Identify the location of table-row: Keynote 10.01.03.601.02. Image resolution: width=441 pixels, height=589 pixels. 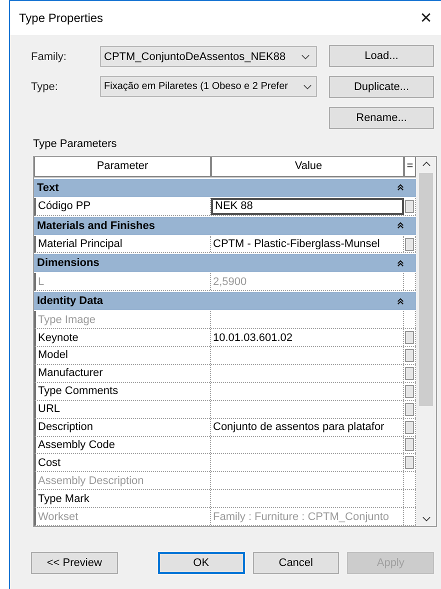
(225, 338).